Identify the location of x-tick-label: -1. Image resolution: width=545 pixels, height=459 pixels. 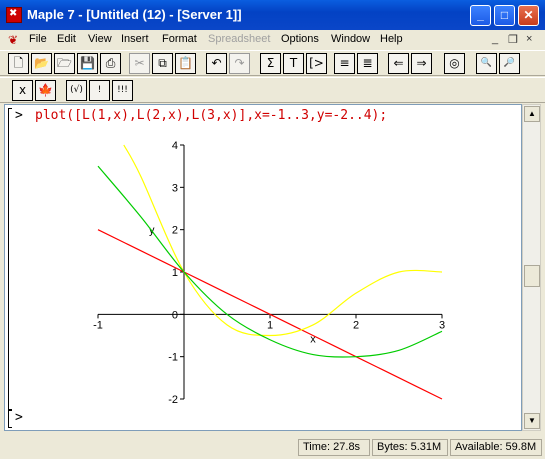
(98, 325).